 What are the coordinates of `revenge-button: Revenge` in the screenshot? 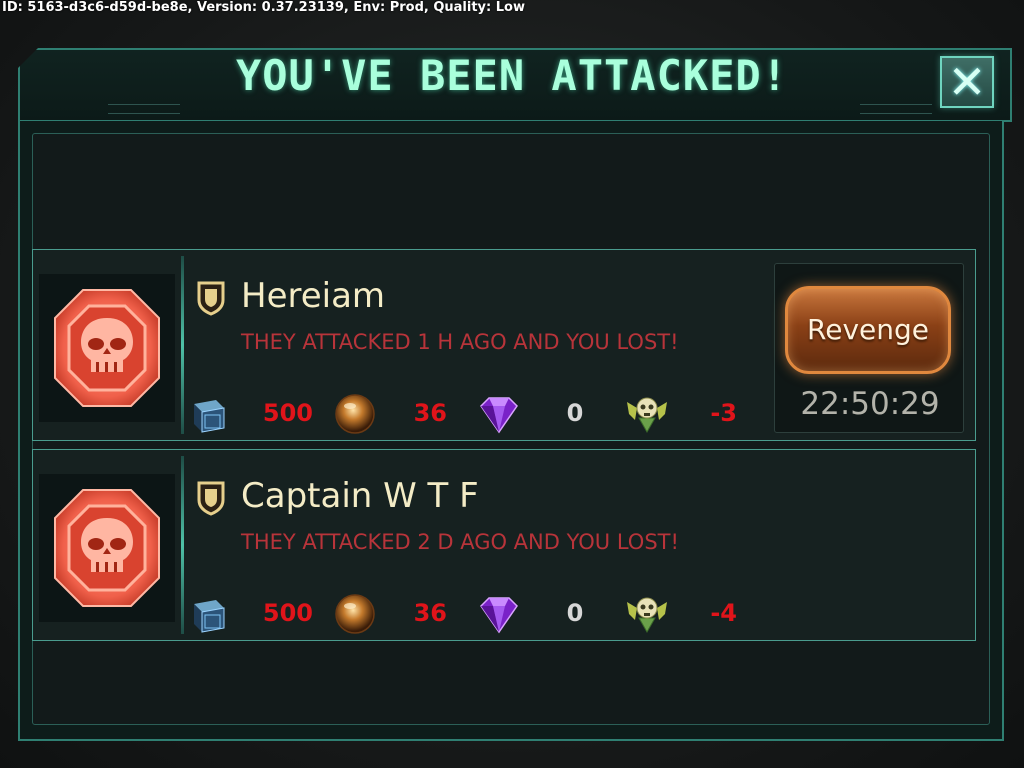 It's located at (868, 330).